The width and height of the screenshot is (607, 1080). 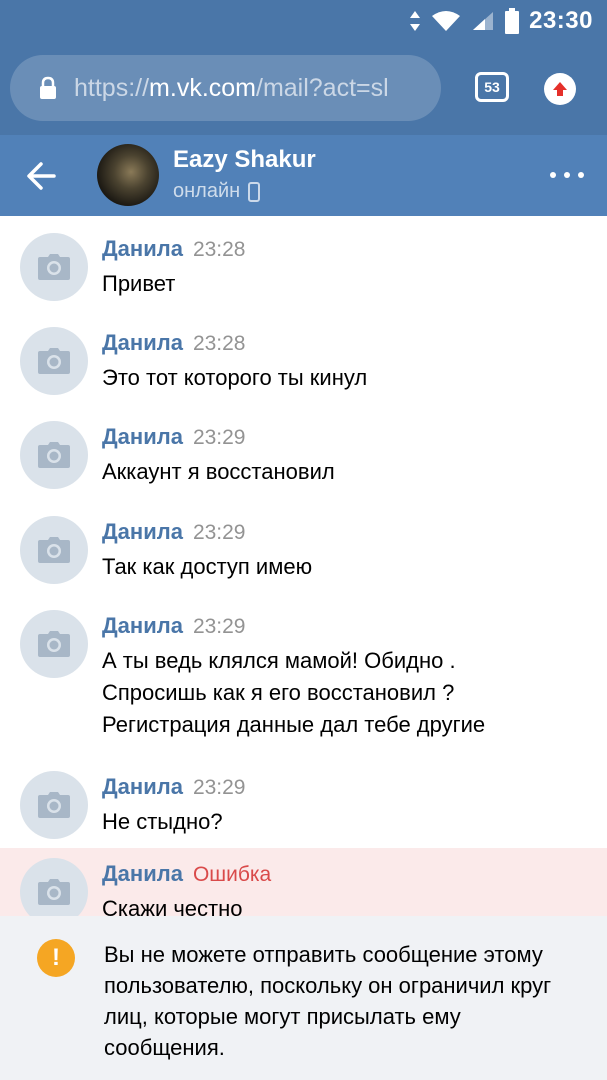 I want to click on url-text: https://m.vk.com/mail?act=sl, so click(x=231, y=88).